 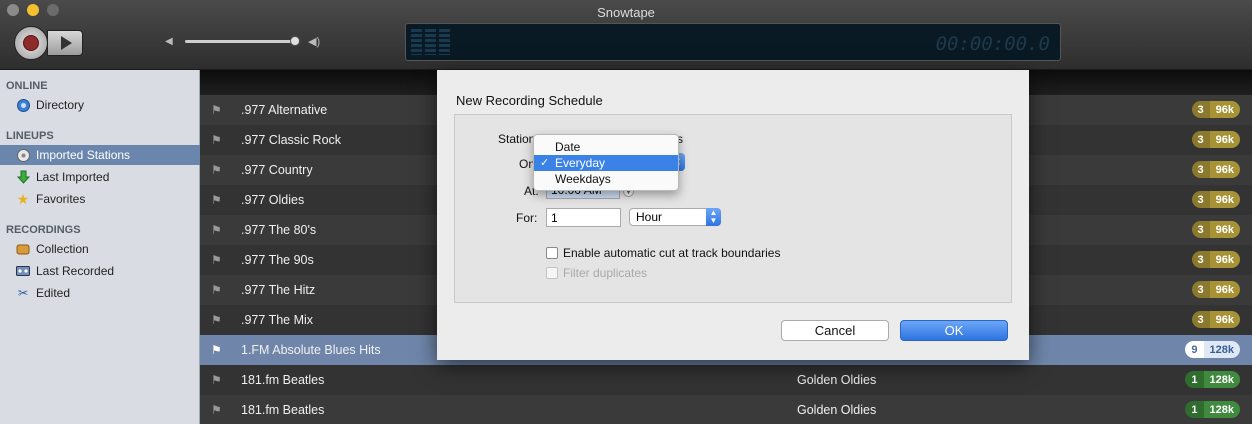 I want to click on menu-item-label: Weekdays, so click(x=583, y=179).